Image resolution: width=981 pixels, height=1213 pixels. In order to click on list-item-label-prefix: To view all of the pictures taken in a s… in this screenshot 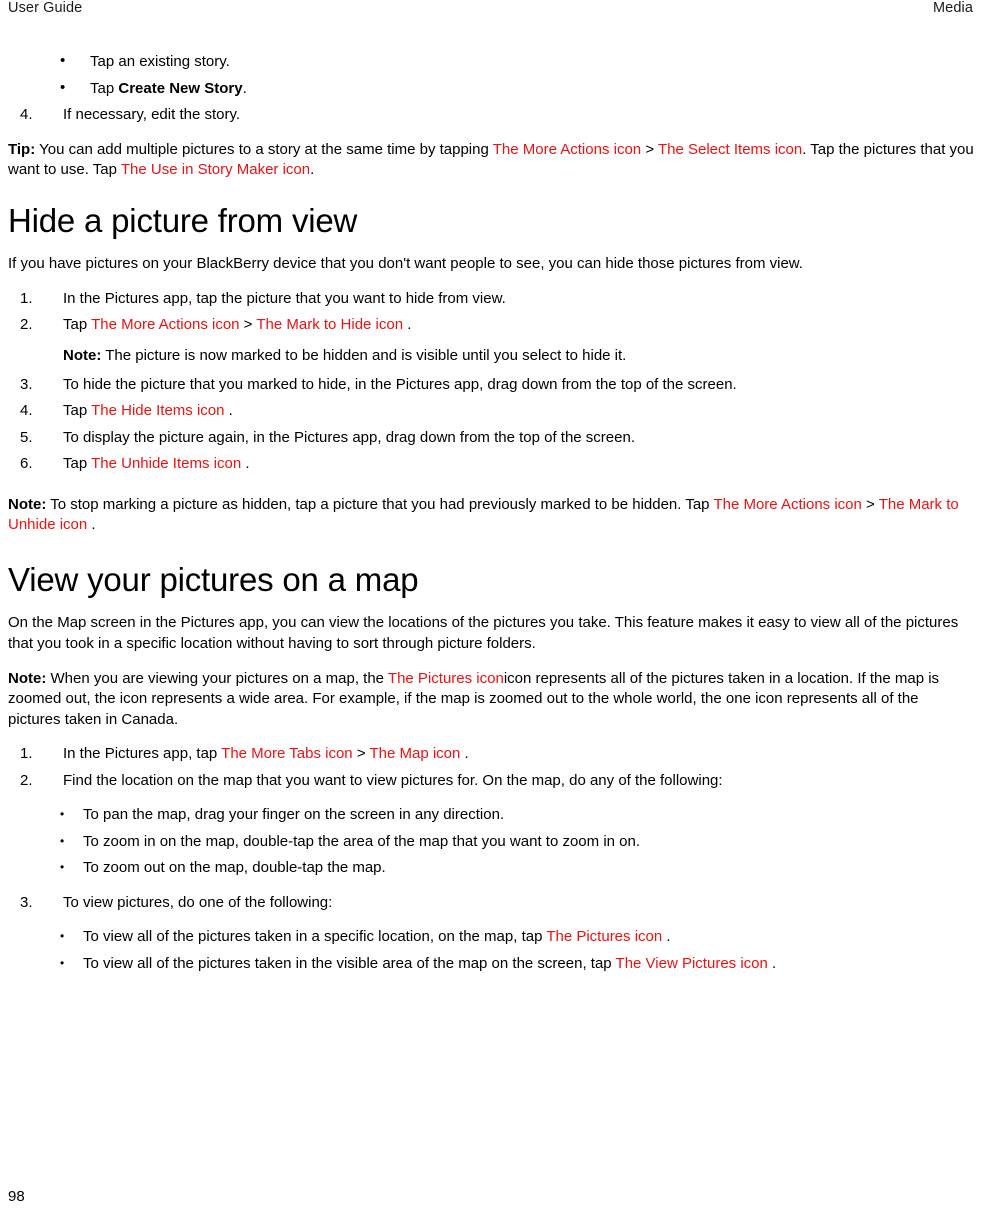, I will do `click(313, 937)`.